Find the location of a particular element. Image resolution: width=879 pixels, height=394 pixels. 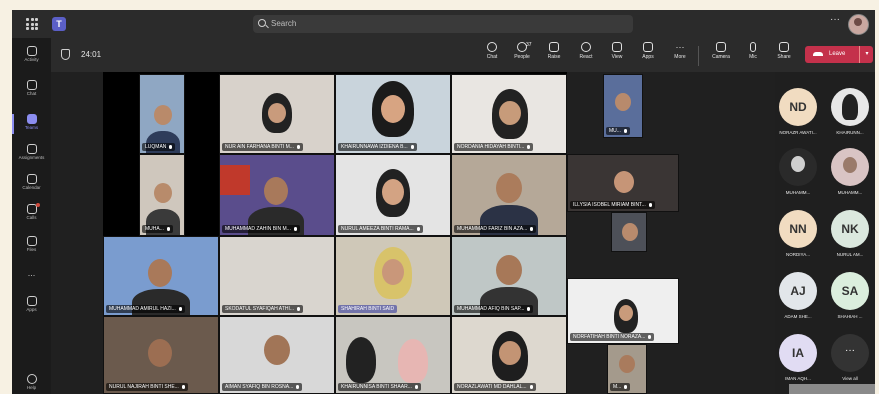

camera-button: Camera is located at coordinates (721, 51).